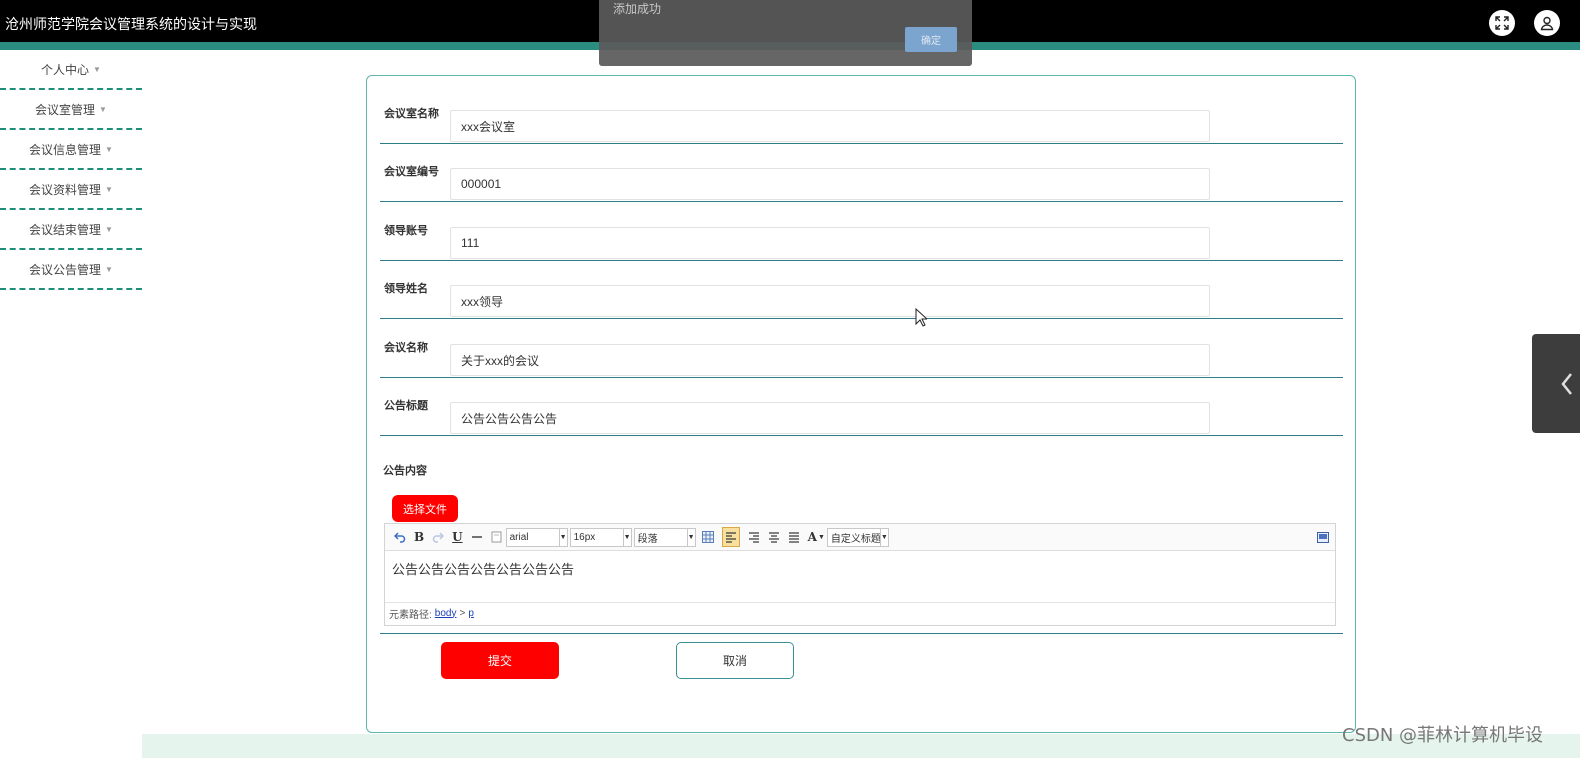 This screenshot has height=758, width=1580. I want to click on dialog-message: 添加成功, so click(637, 9).